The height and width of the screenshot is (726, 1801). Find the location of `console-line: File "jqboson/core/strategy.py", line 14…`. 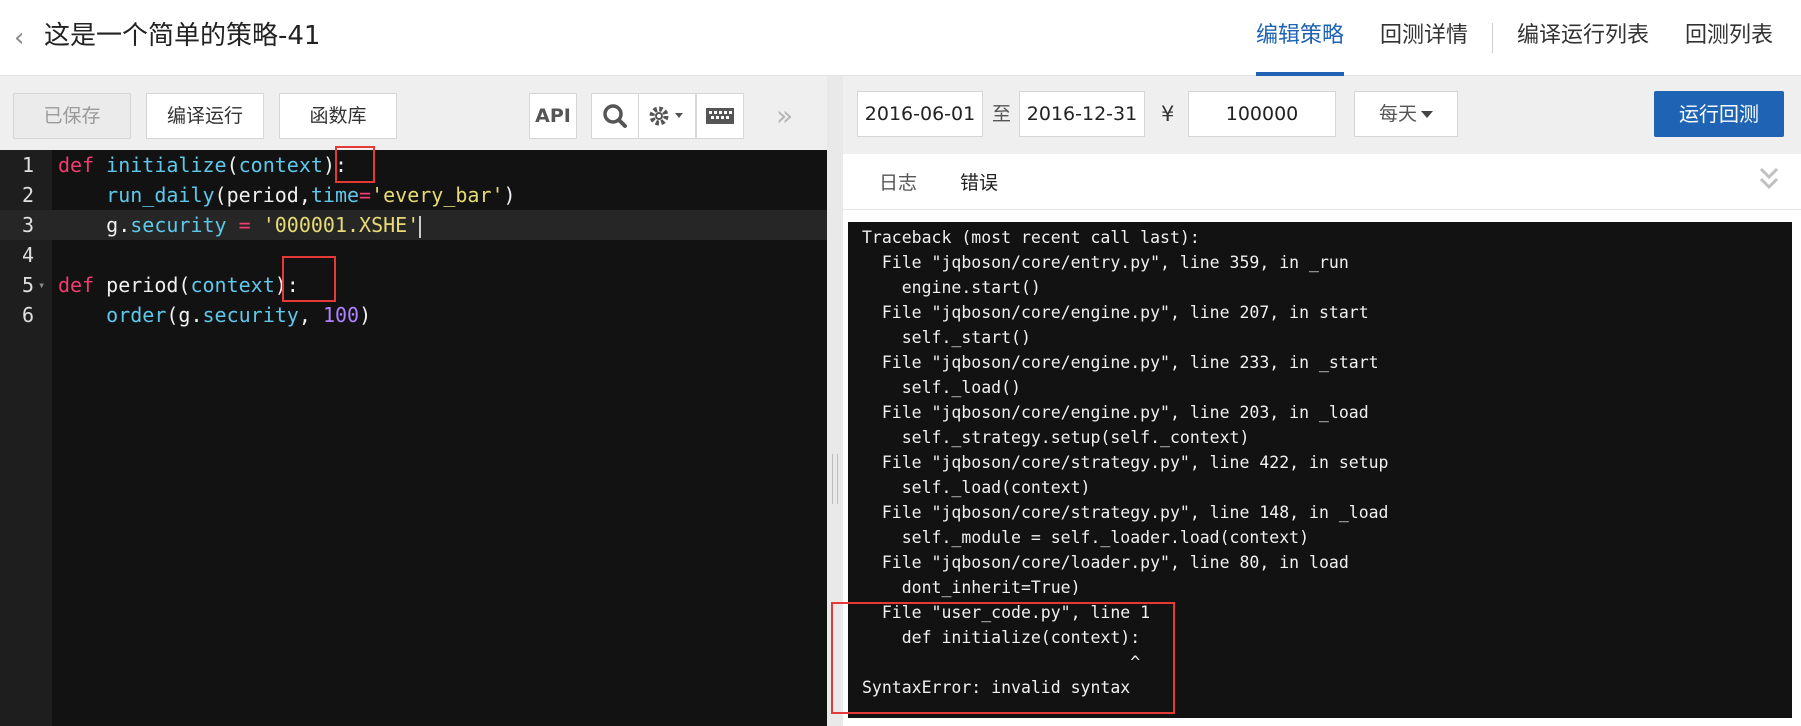

console-line: File "jqboson/core/strategy.py", line 14… is located at coordinates (1125, 512).